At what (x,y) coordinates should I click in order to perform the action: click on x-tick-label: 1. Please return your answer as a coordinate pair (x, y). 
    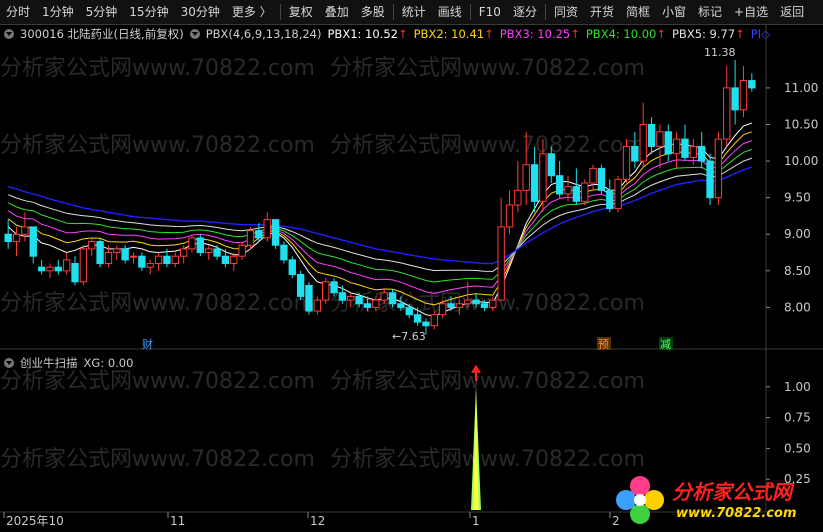
    Looking at the image, I should click on (476, 521).